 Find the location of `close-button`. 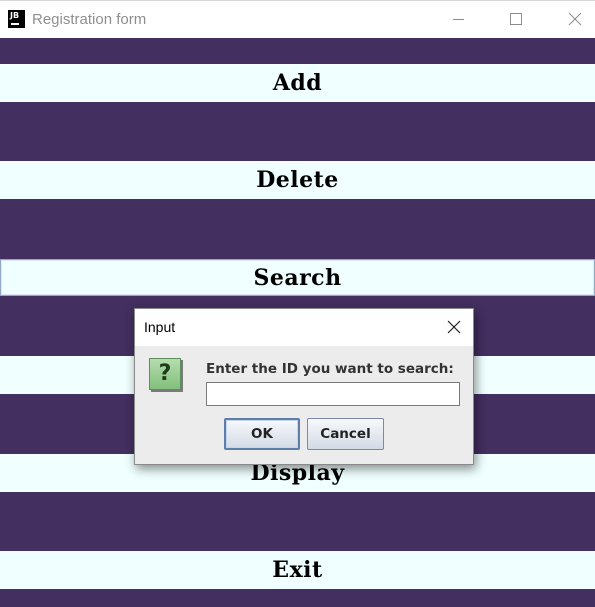

close-button is located at coordinates (573, 19).